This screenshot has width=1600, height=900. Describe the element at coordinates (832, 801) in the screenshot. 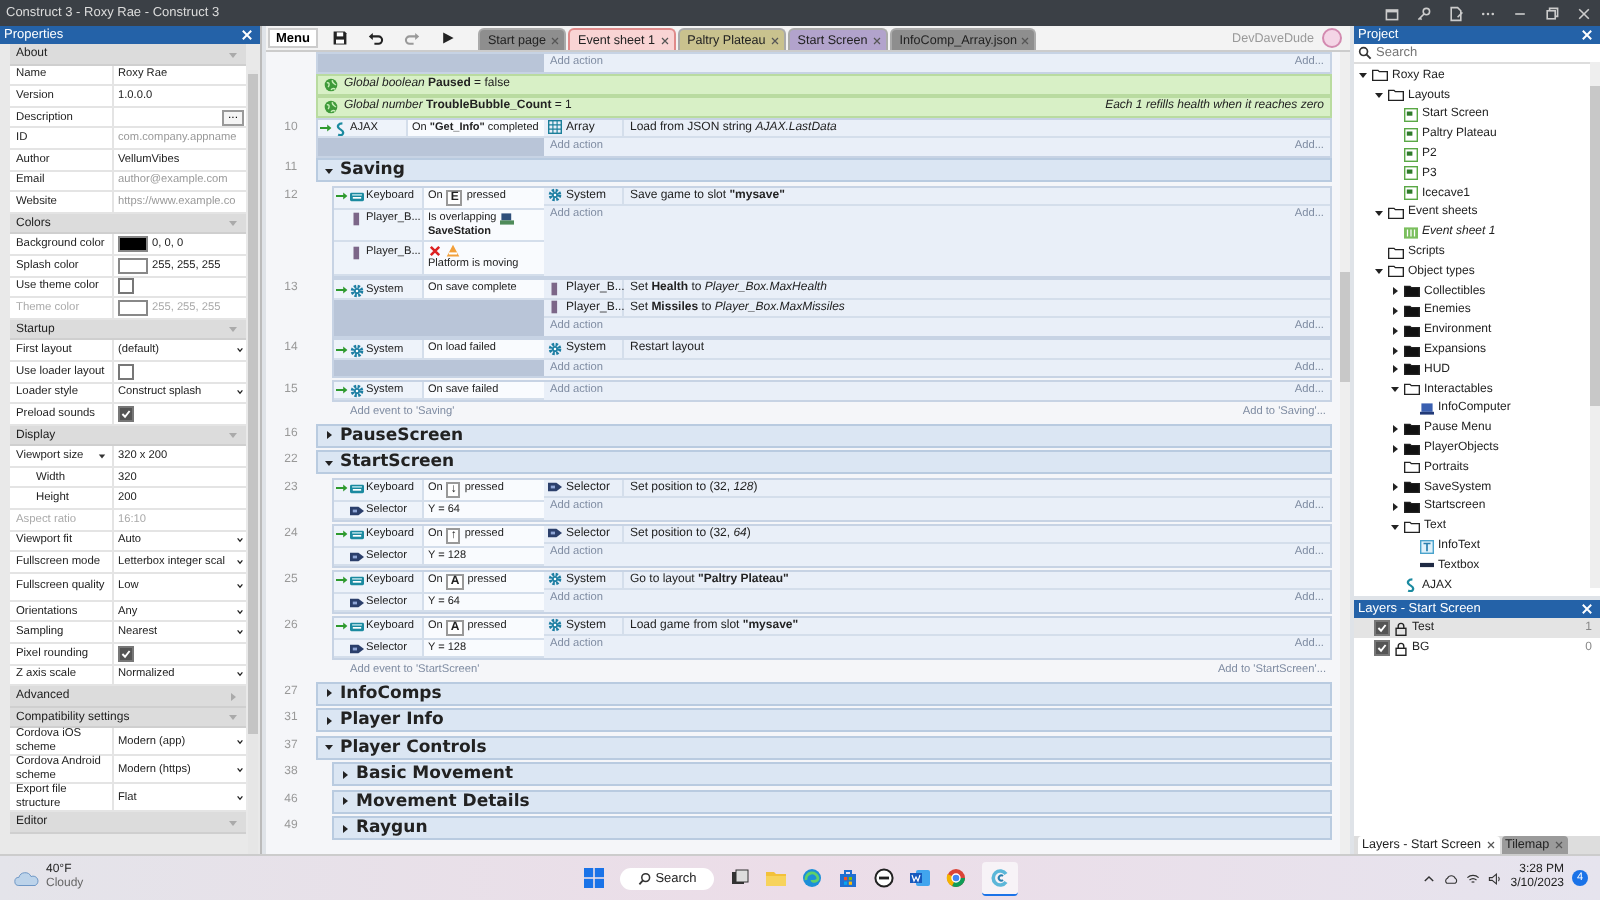

I see `group-header: Movement Details` at that location.